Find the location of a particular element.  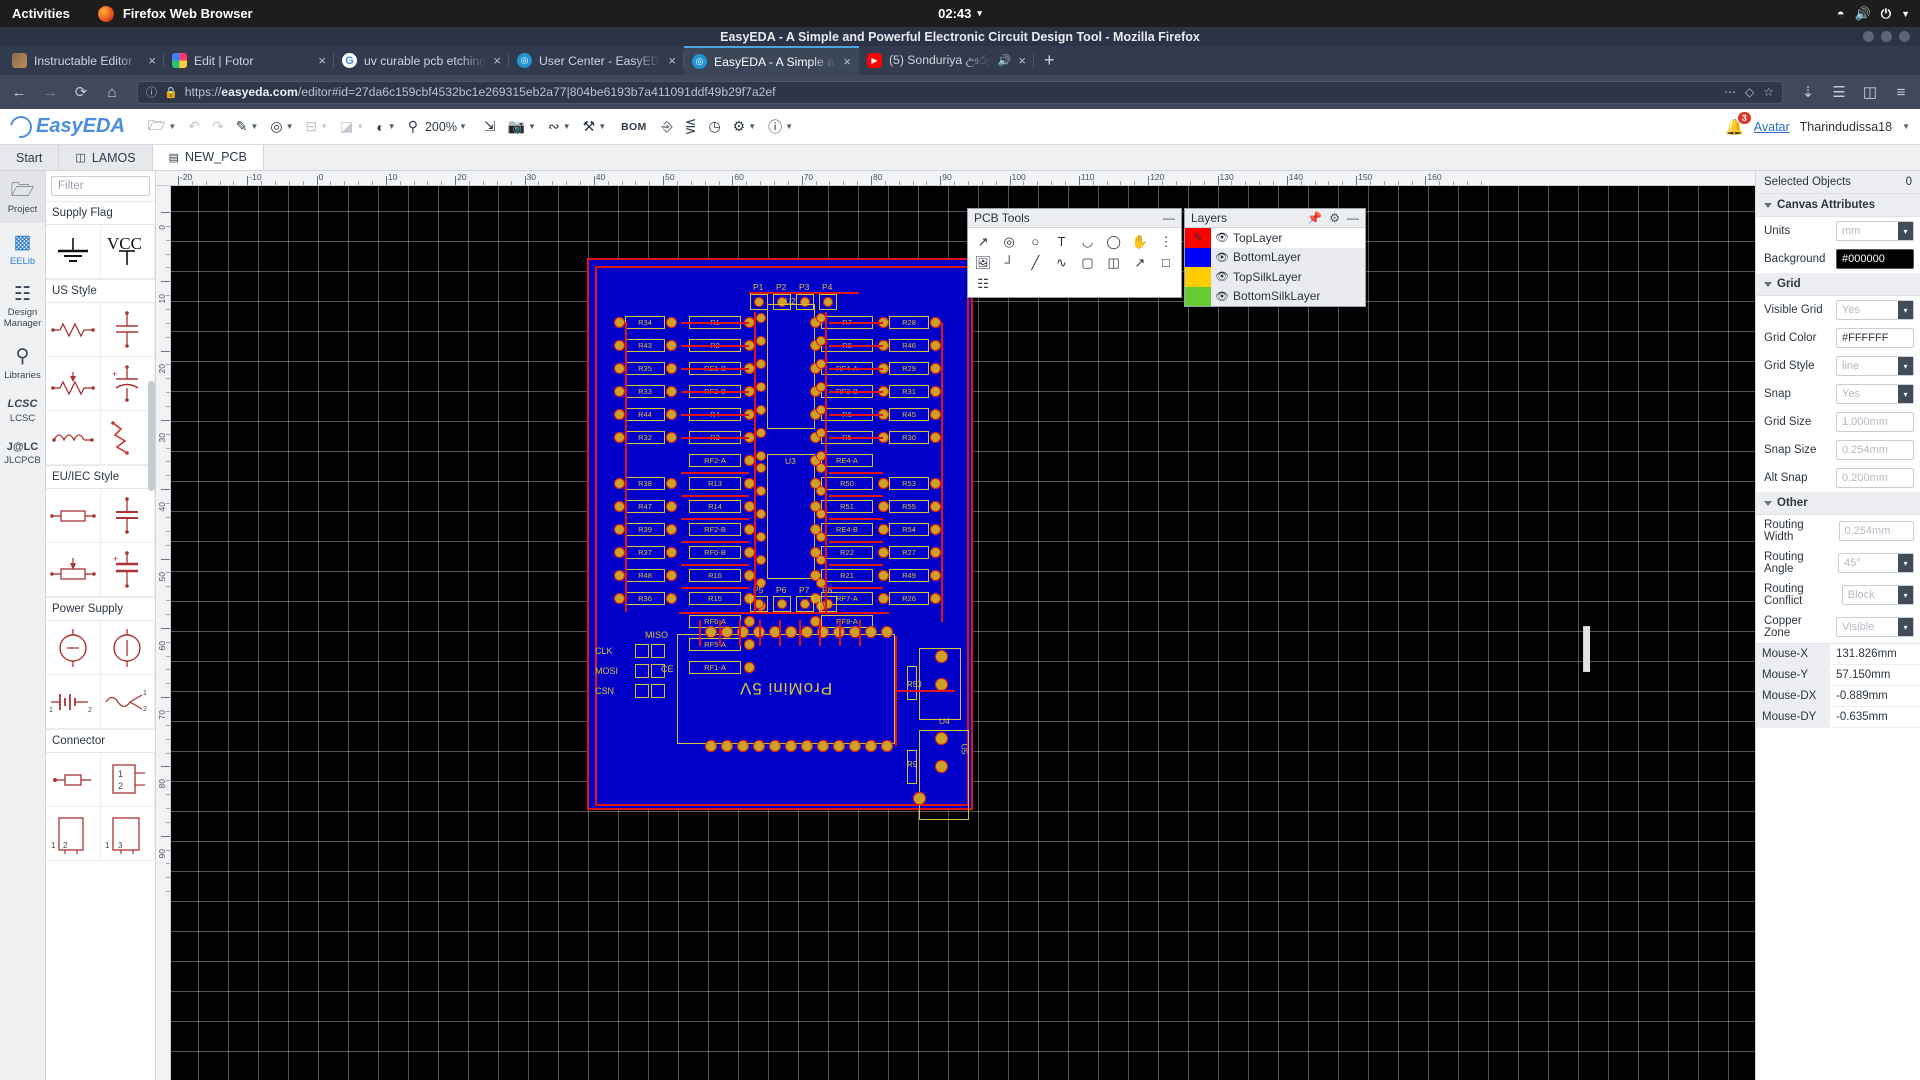

minimize-button is located at coordinates (1868, 36).